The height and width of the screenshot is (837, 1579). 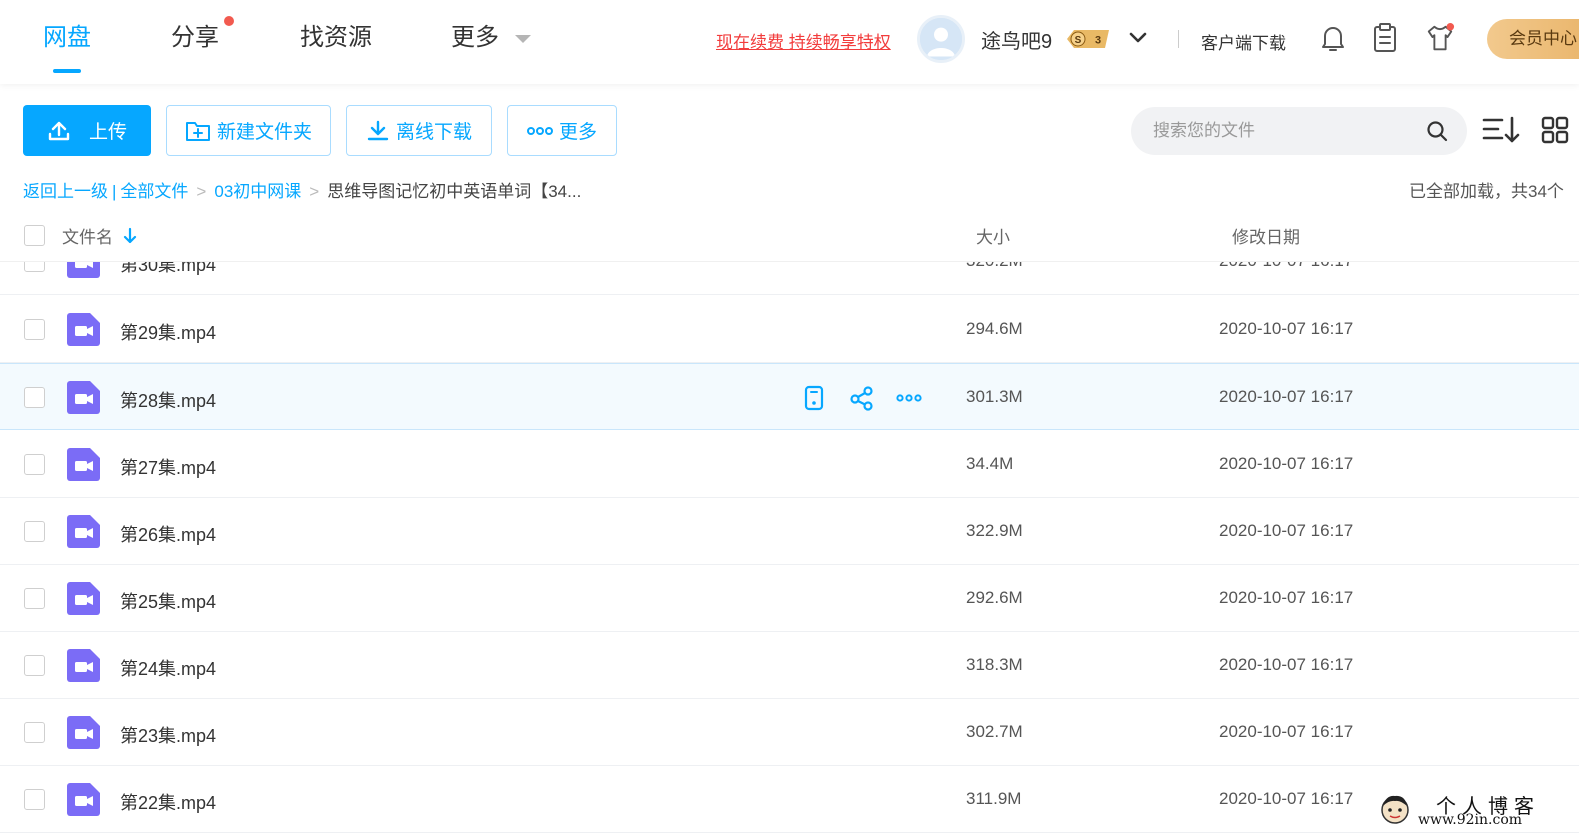 What do you see at coordinates (1533, 39) in the screenshot?
I see `vip-center-button: 会员中心` at bounding box center [1533, 39].